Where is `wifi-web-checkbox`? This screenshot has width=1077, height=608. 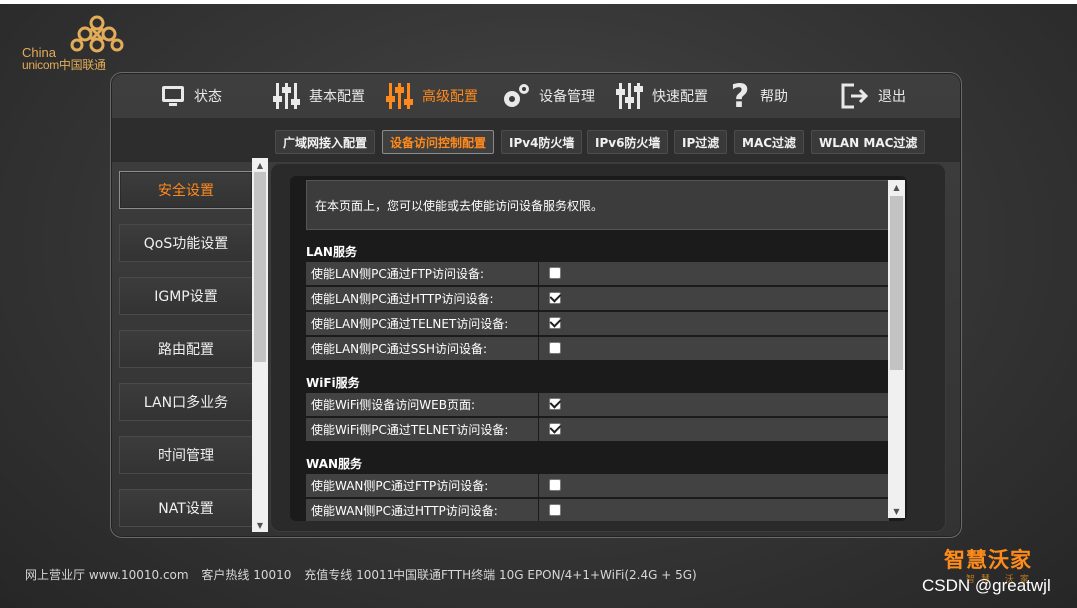 wifi-web-checkbox is located at coordinates (555, 404).